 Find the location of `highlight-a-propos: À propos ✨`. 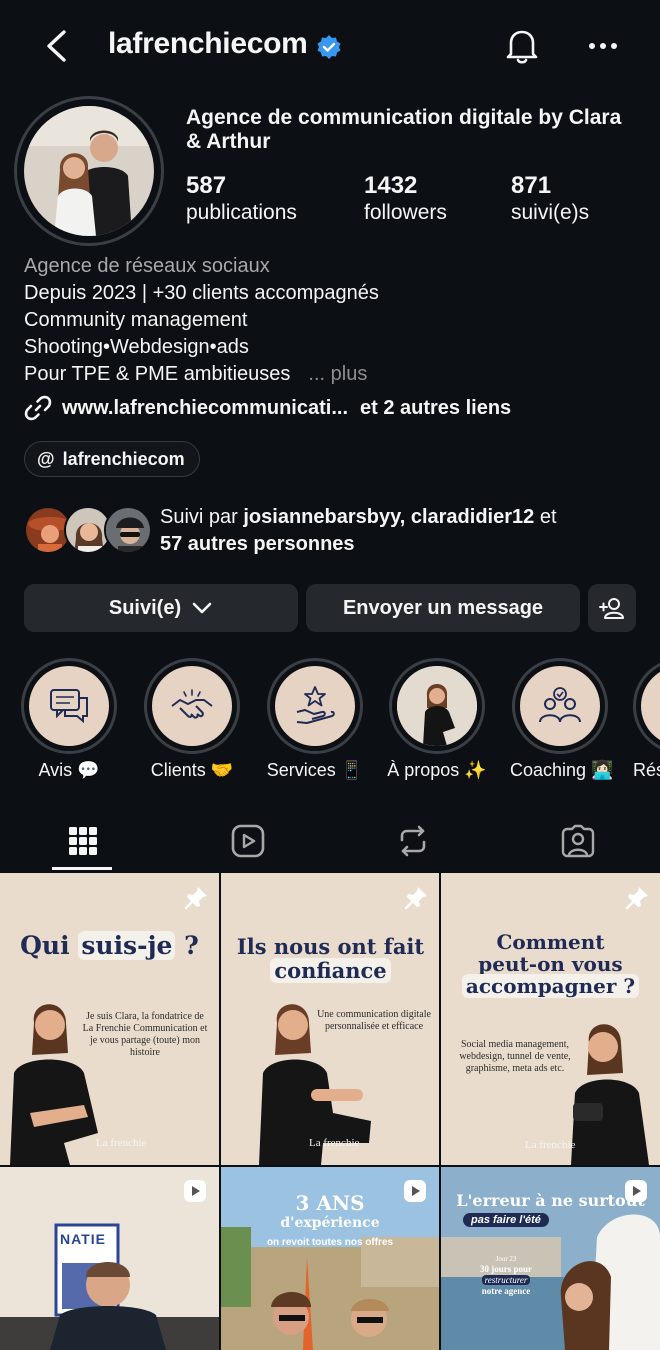

highlight-a-propos: À propos ✨ is located at coordinates (437, 719).